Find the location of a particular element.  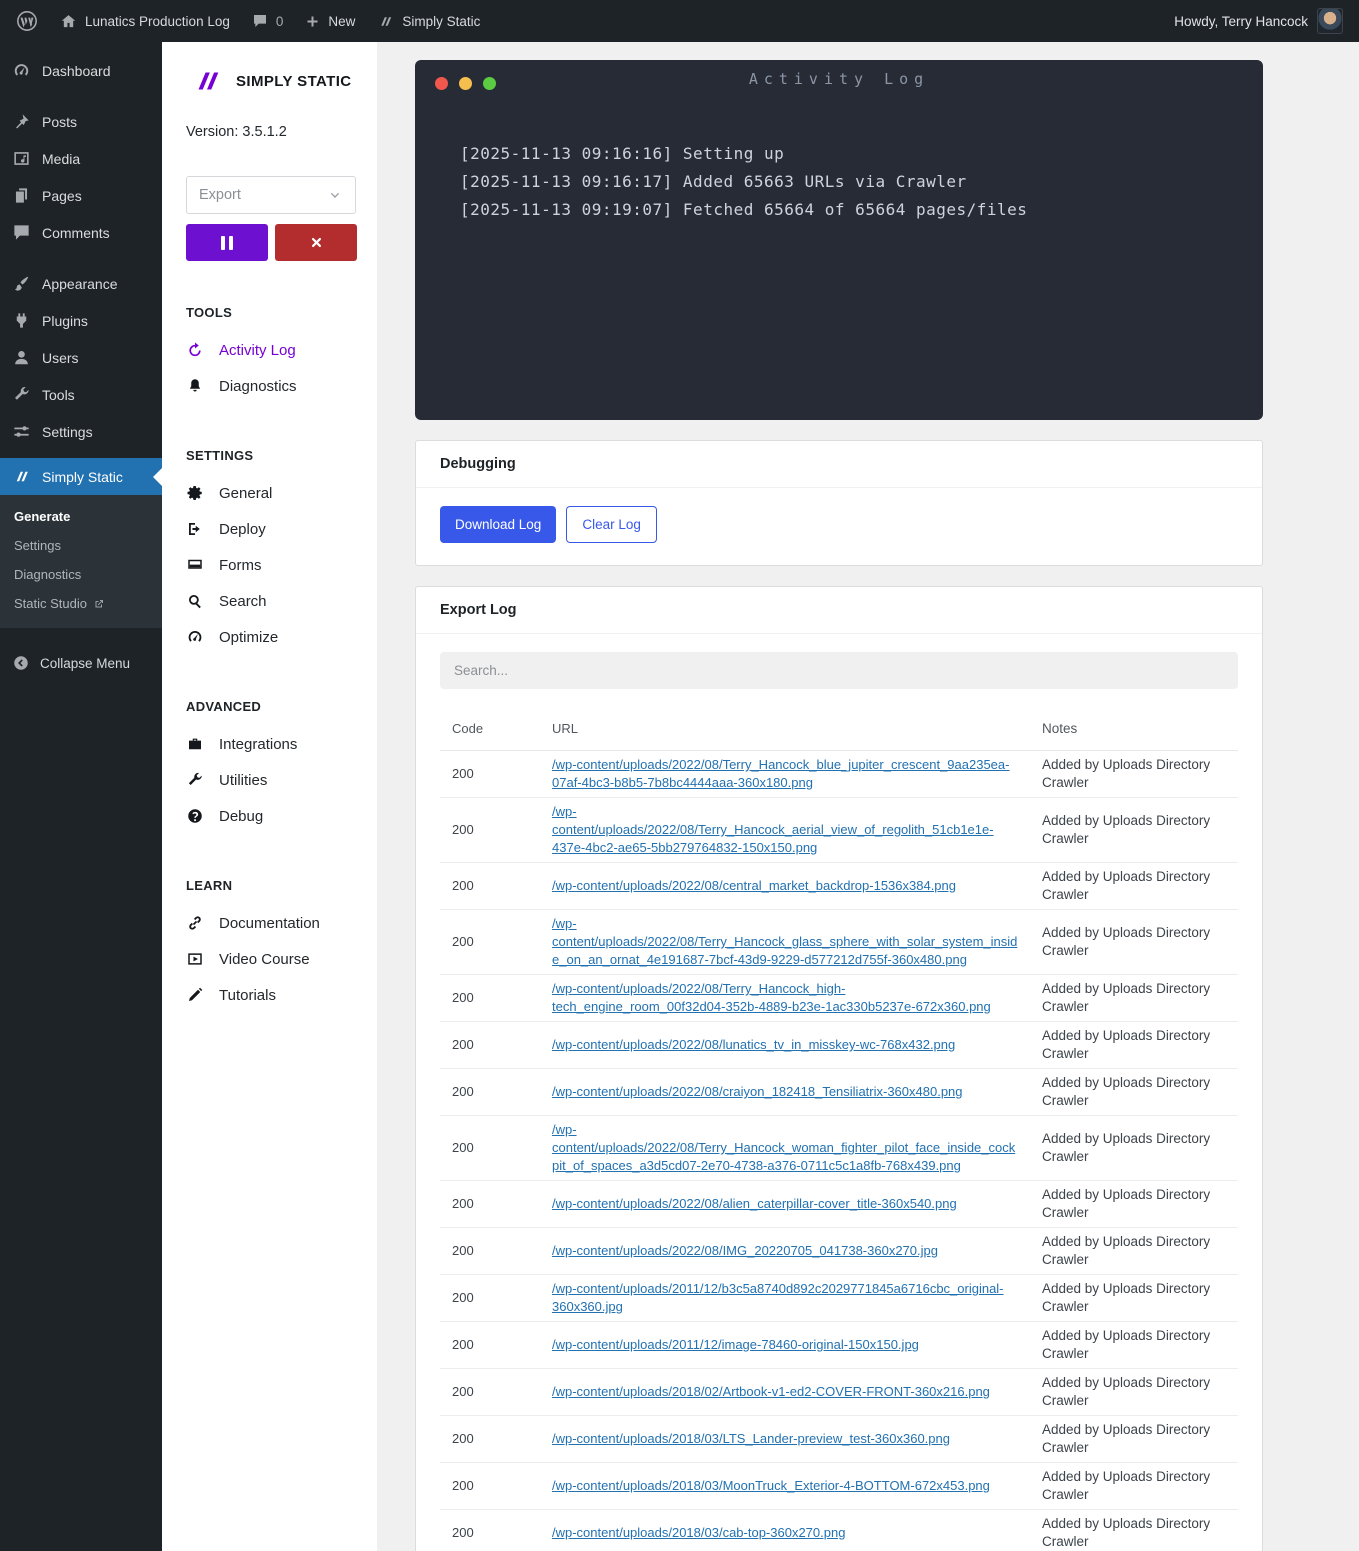

paintbrush-icon is located at coordinates (21, 283).